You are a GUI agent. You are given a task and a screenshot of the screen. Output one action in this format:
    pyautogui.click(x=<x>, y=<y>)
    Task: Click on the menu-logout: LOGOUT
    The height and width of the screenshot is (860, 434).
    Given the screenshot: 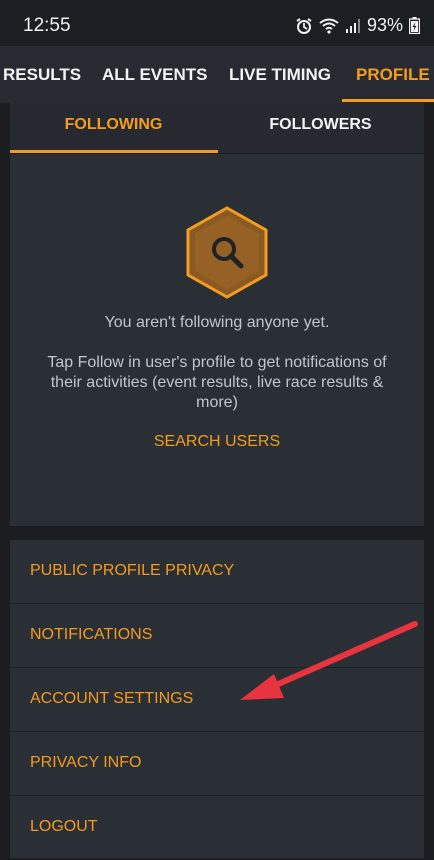 What is the action you would take?
    pyautogui.click(x=217, y=827)
    